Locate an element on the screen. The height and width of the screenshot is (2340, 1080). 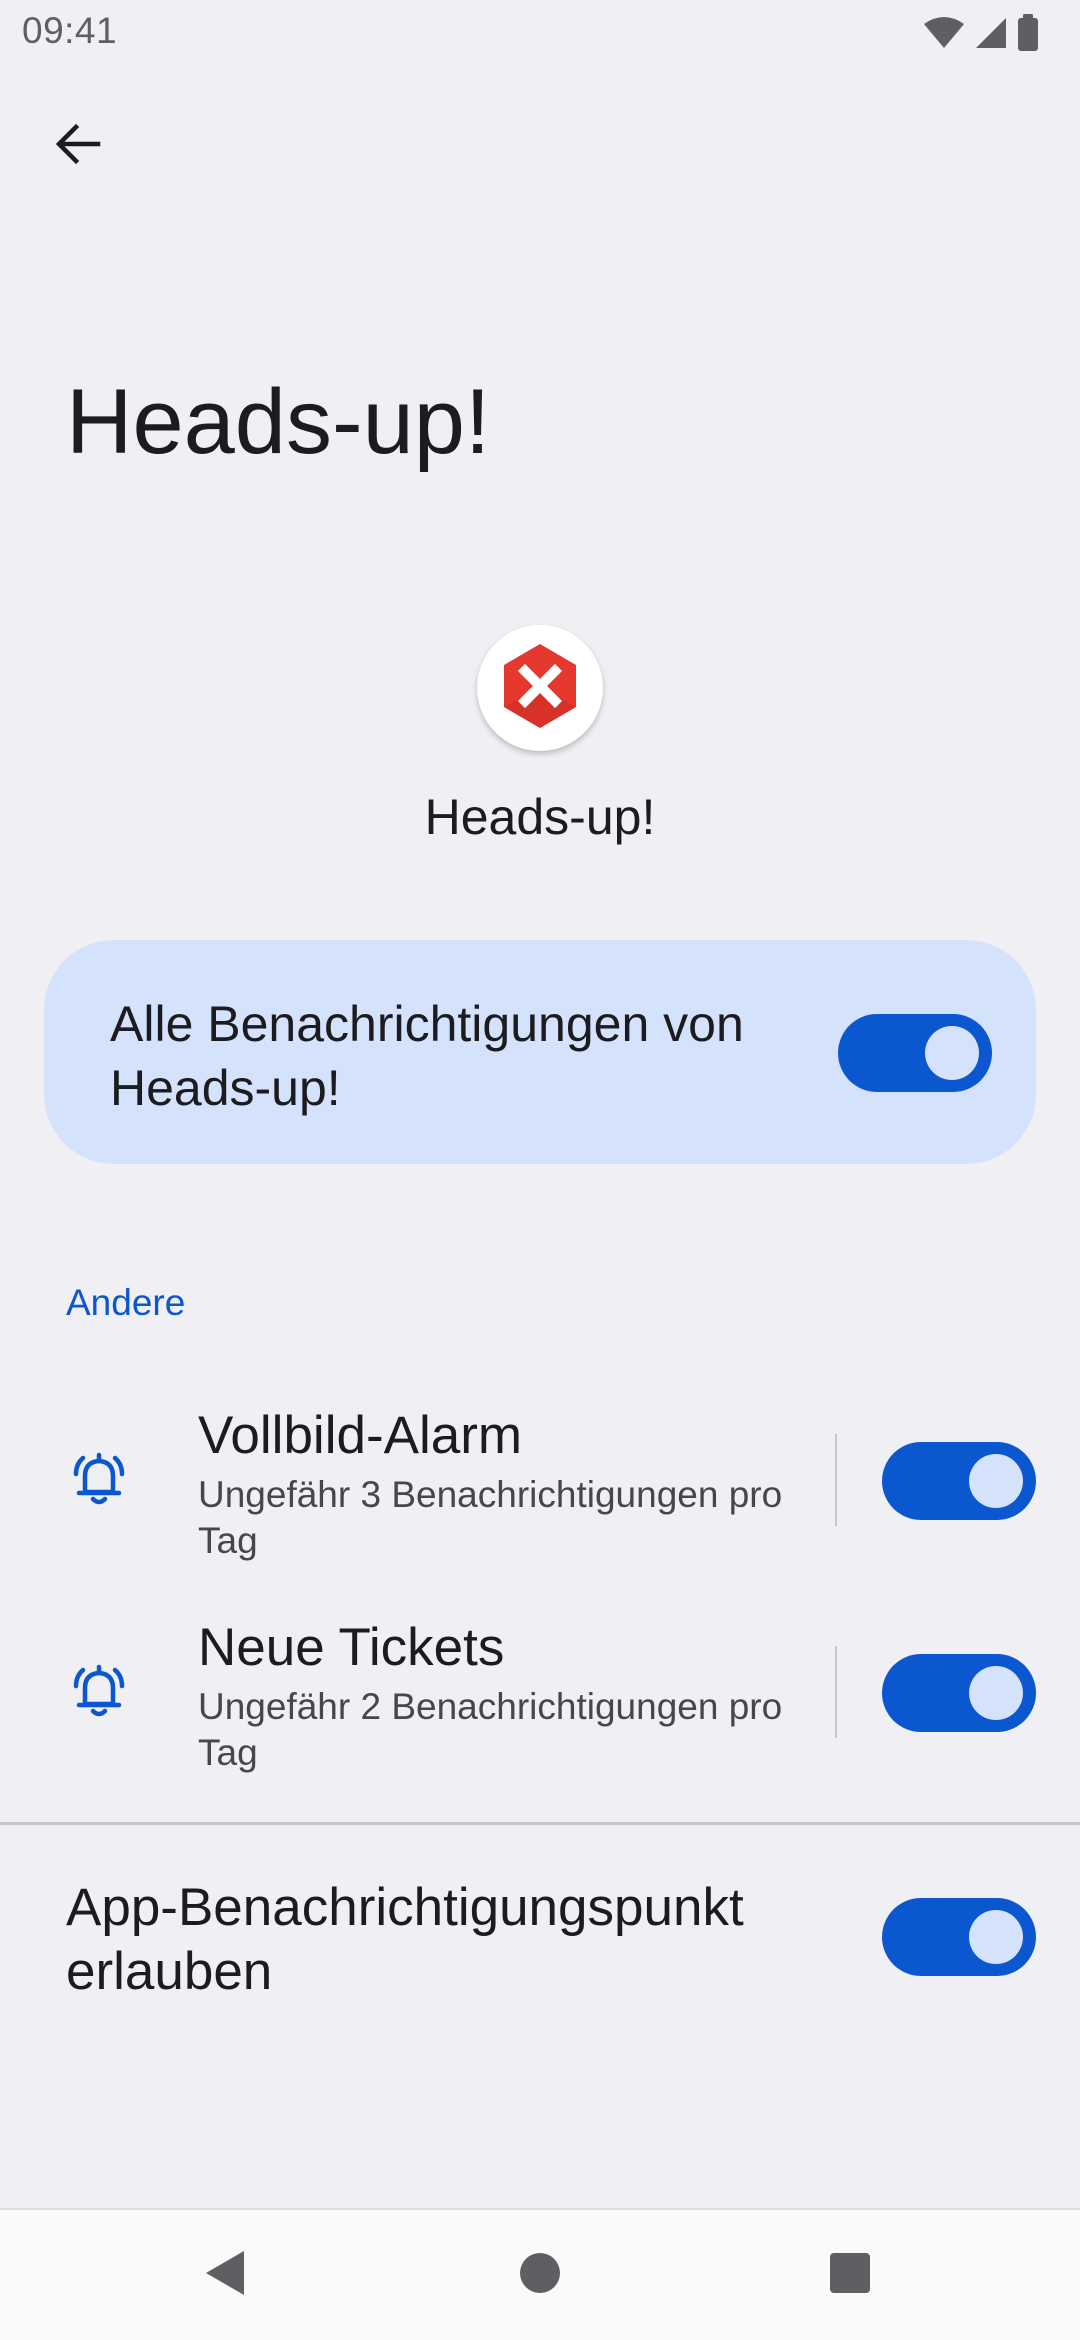
app-error-hexagon-icon is located at coordinates (540, 688).